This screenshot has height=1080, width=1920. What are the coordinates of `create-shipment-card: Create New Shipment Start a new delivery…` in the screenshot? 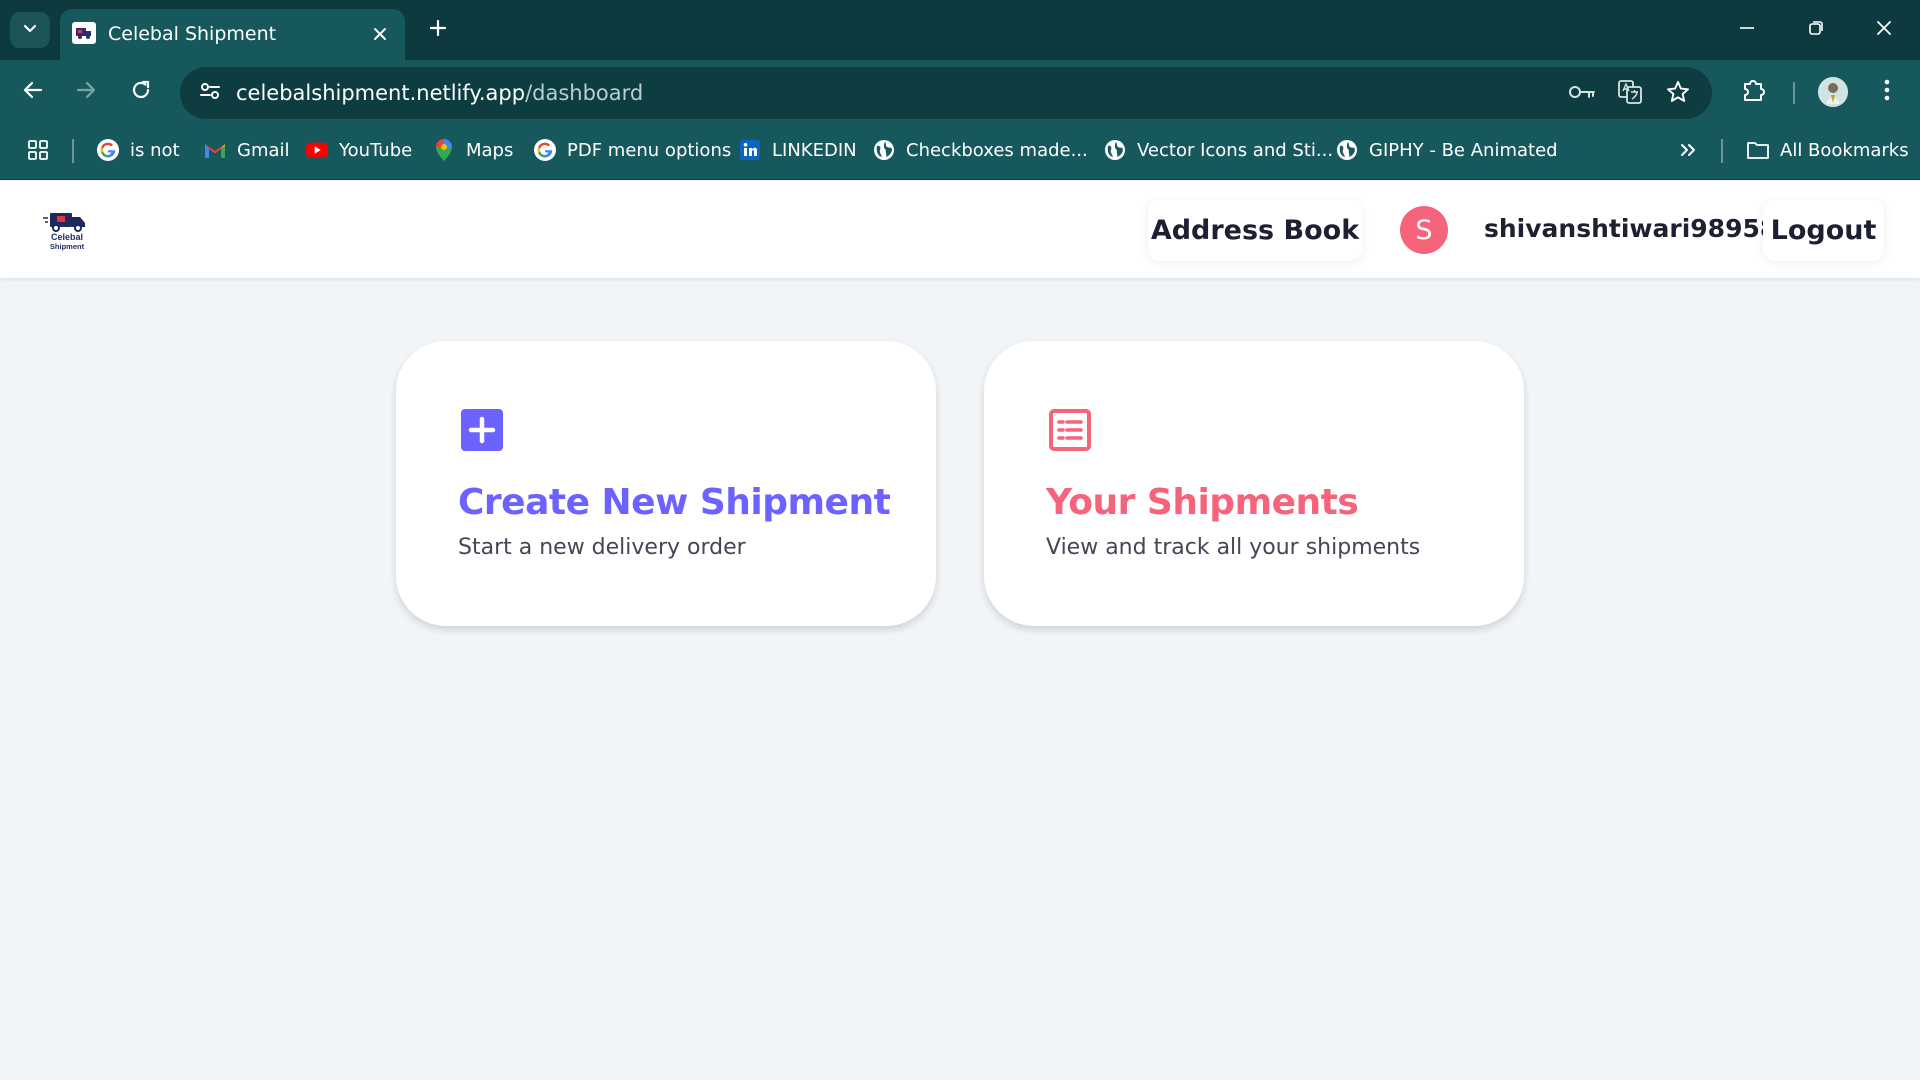 It's located at (666, 483).